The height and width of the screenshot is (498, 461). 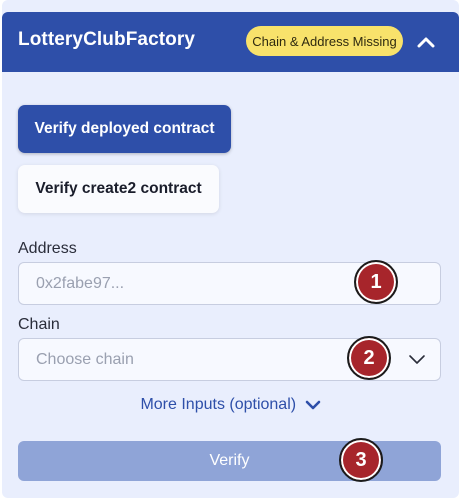 What do you see at coordinates (47, 248) in the screenshot?
I see `address-label: Address` at bounding box center [47, 248].